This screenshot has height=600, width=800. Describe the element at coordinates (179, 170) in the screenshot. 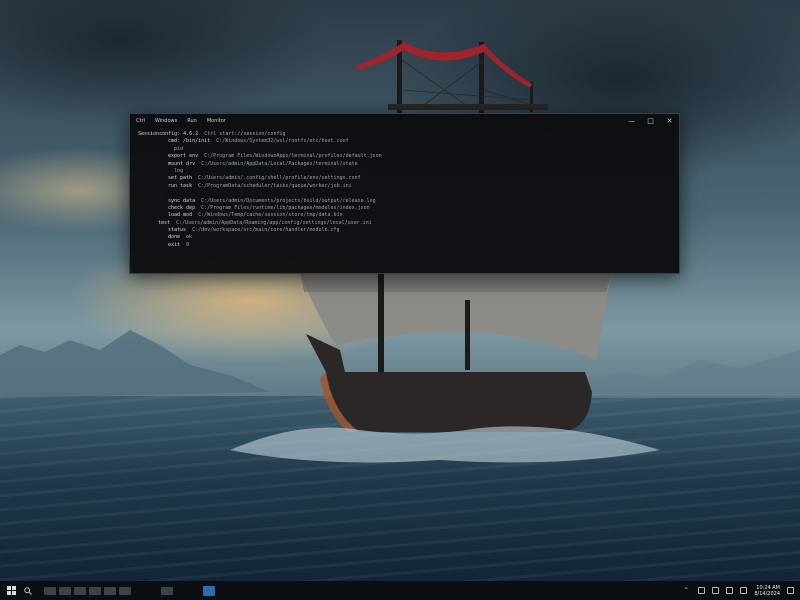

I see `line-output: log` at that location.